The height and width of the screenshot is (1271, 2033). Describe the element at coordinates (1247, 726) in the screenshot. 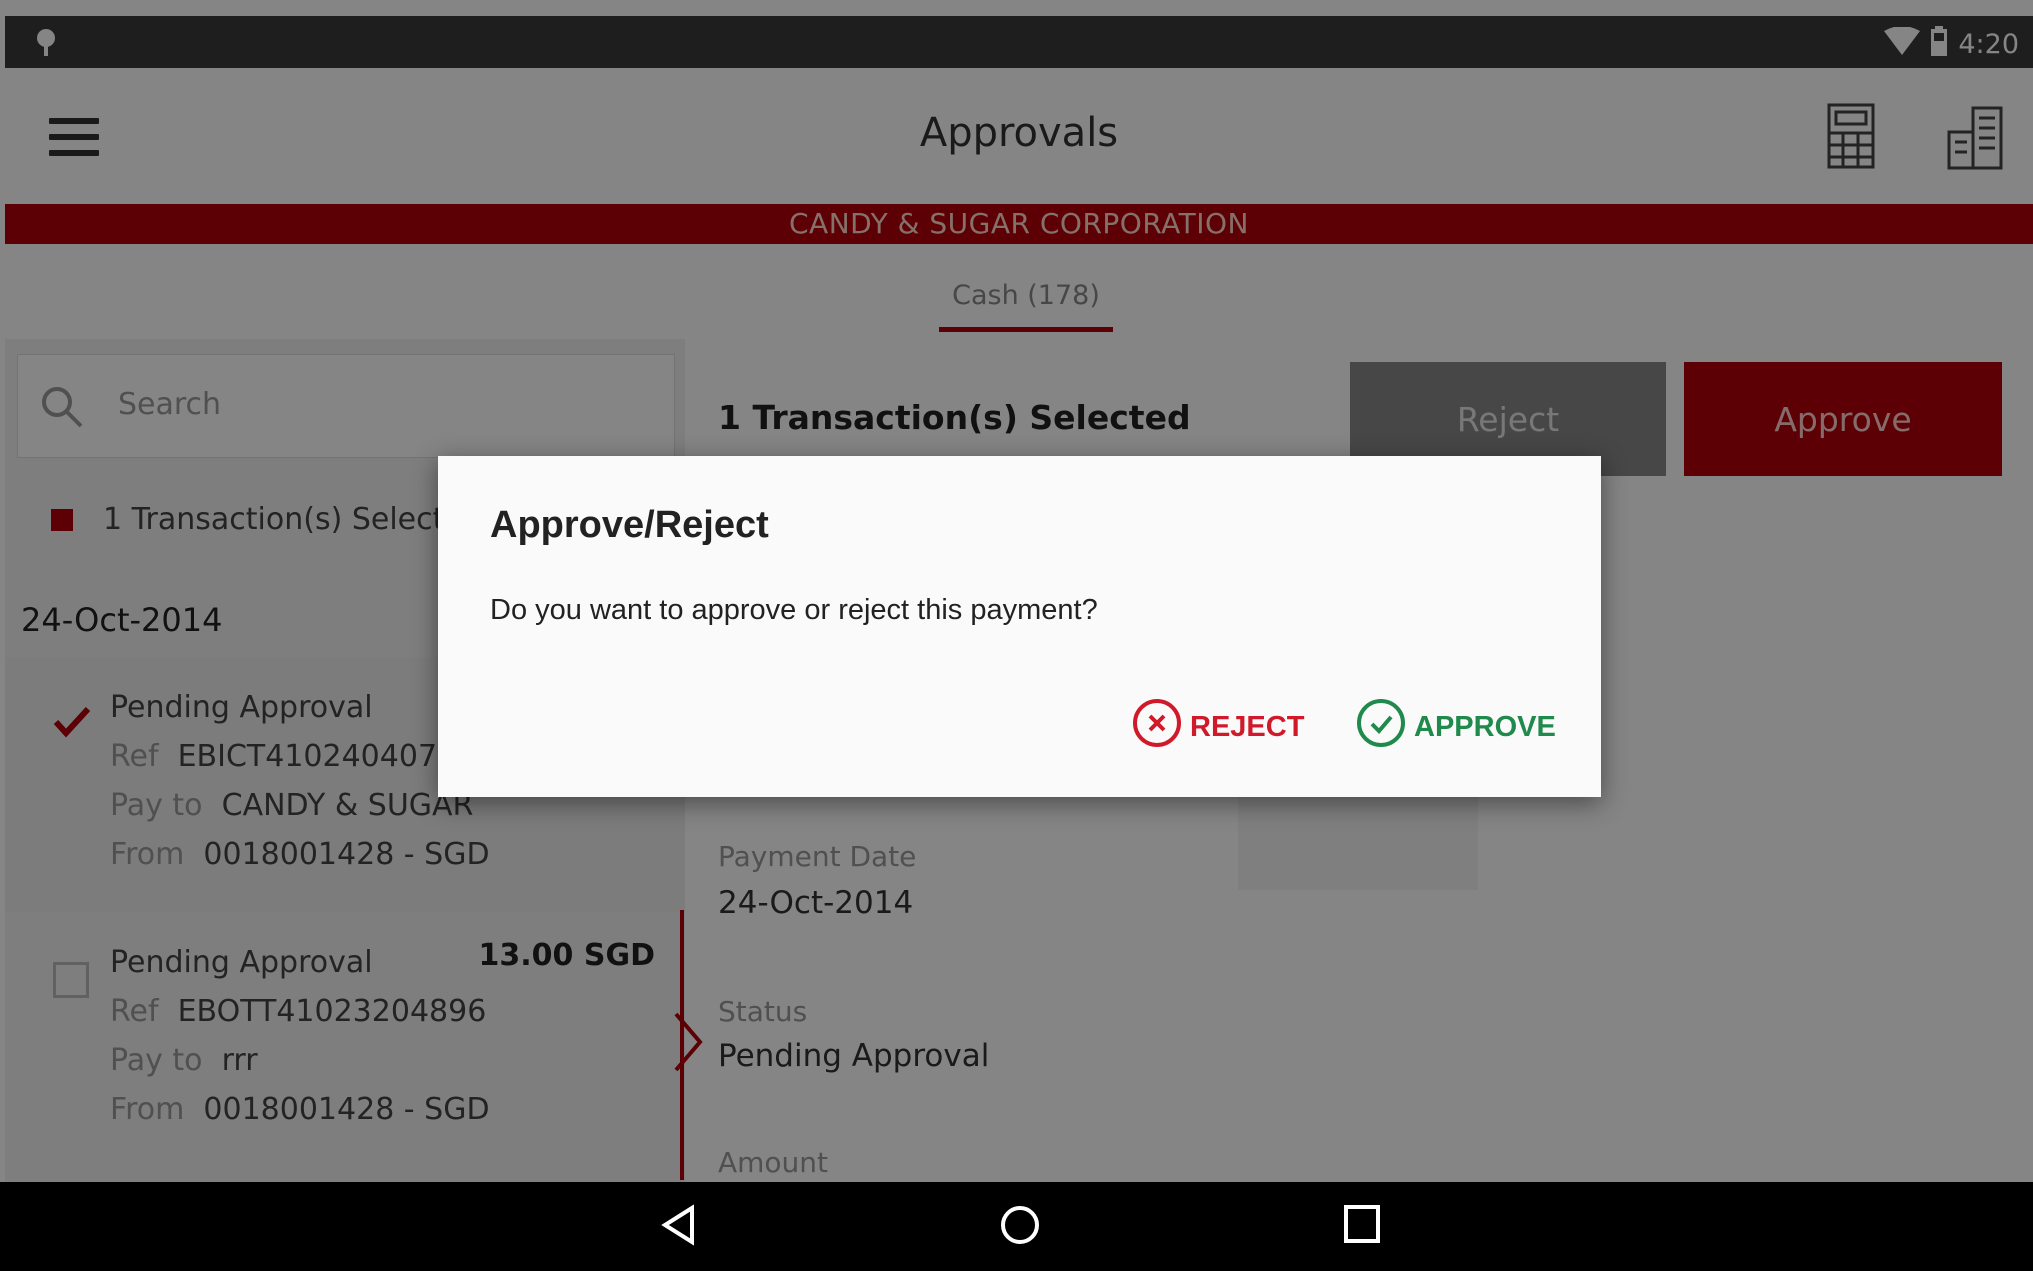

I see `dialog-reject-label: REJECT` at that location.